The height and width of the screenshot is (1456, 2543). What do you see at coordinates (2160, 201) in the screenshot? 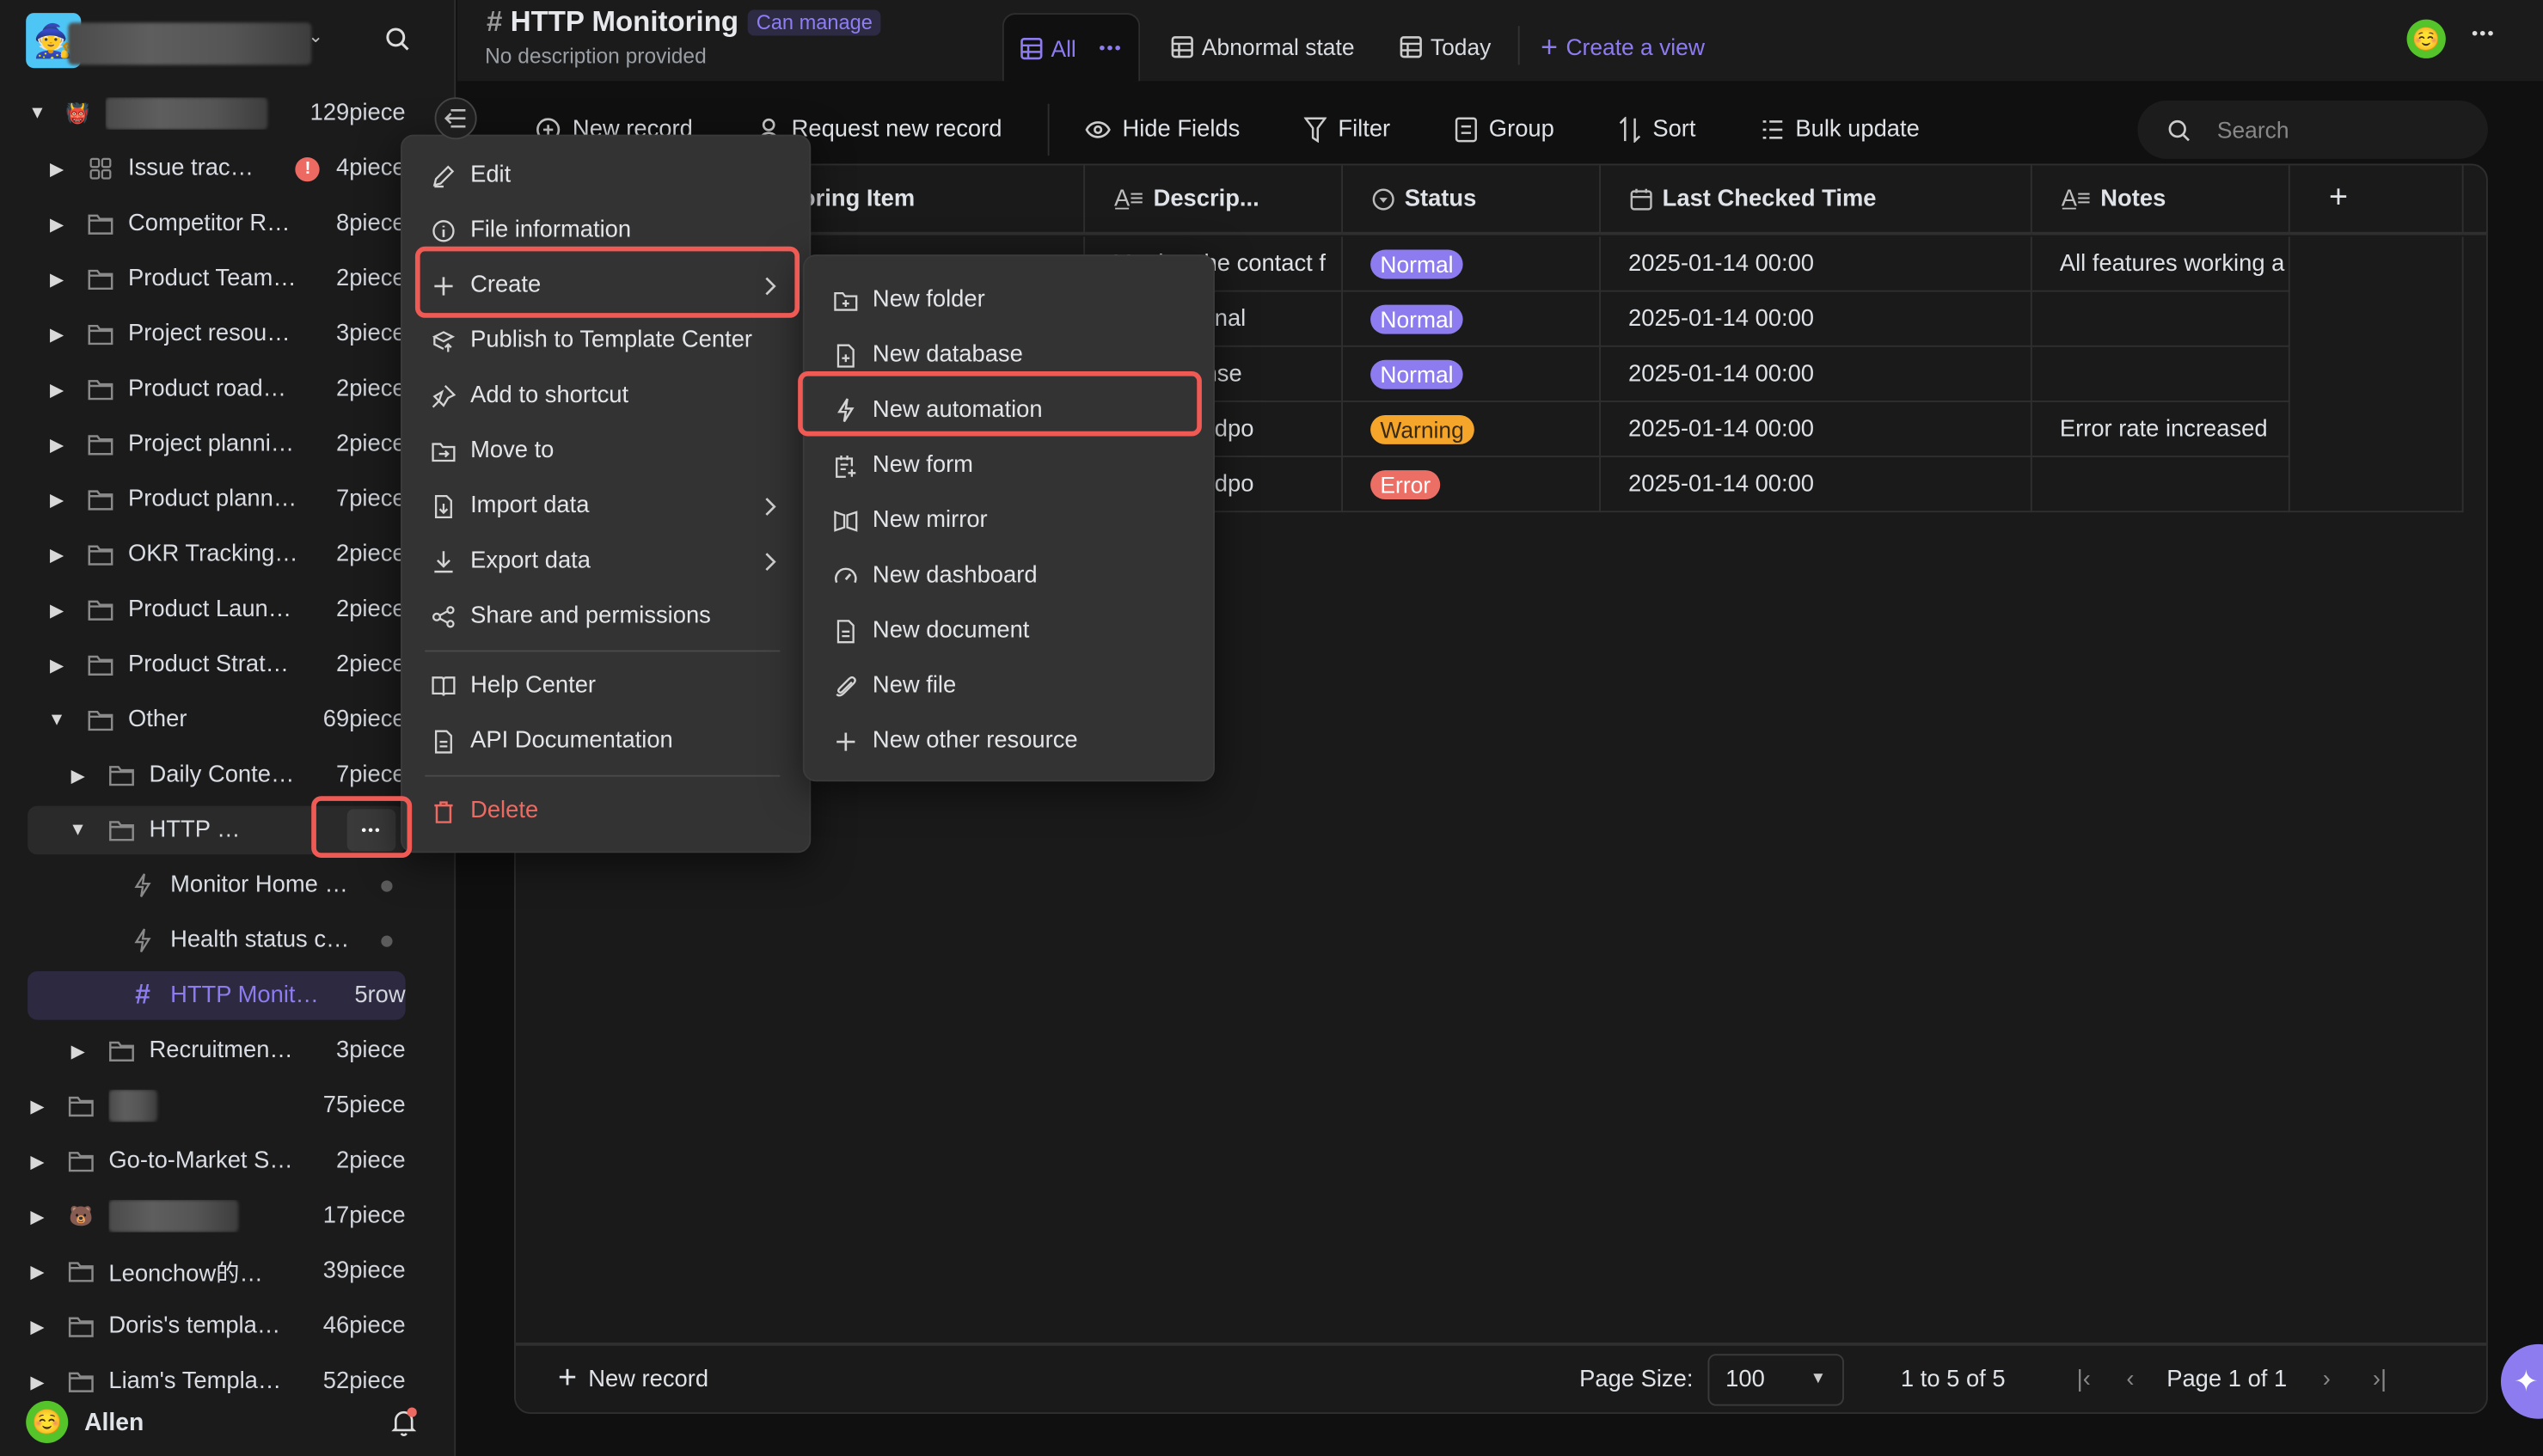
I see `column-header-notes: A̲≡ Notes` at bounding box center [2160, 201].